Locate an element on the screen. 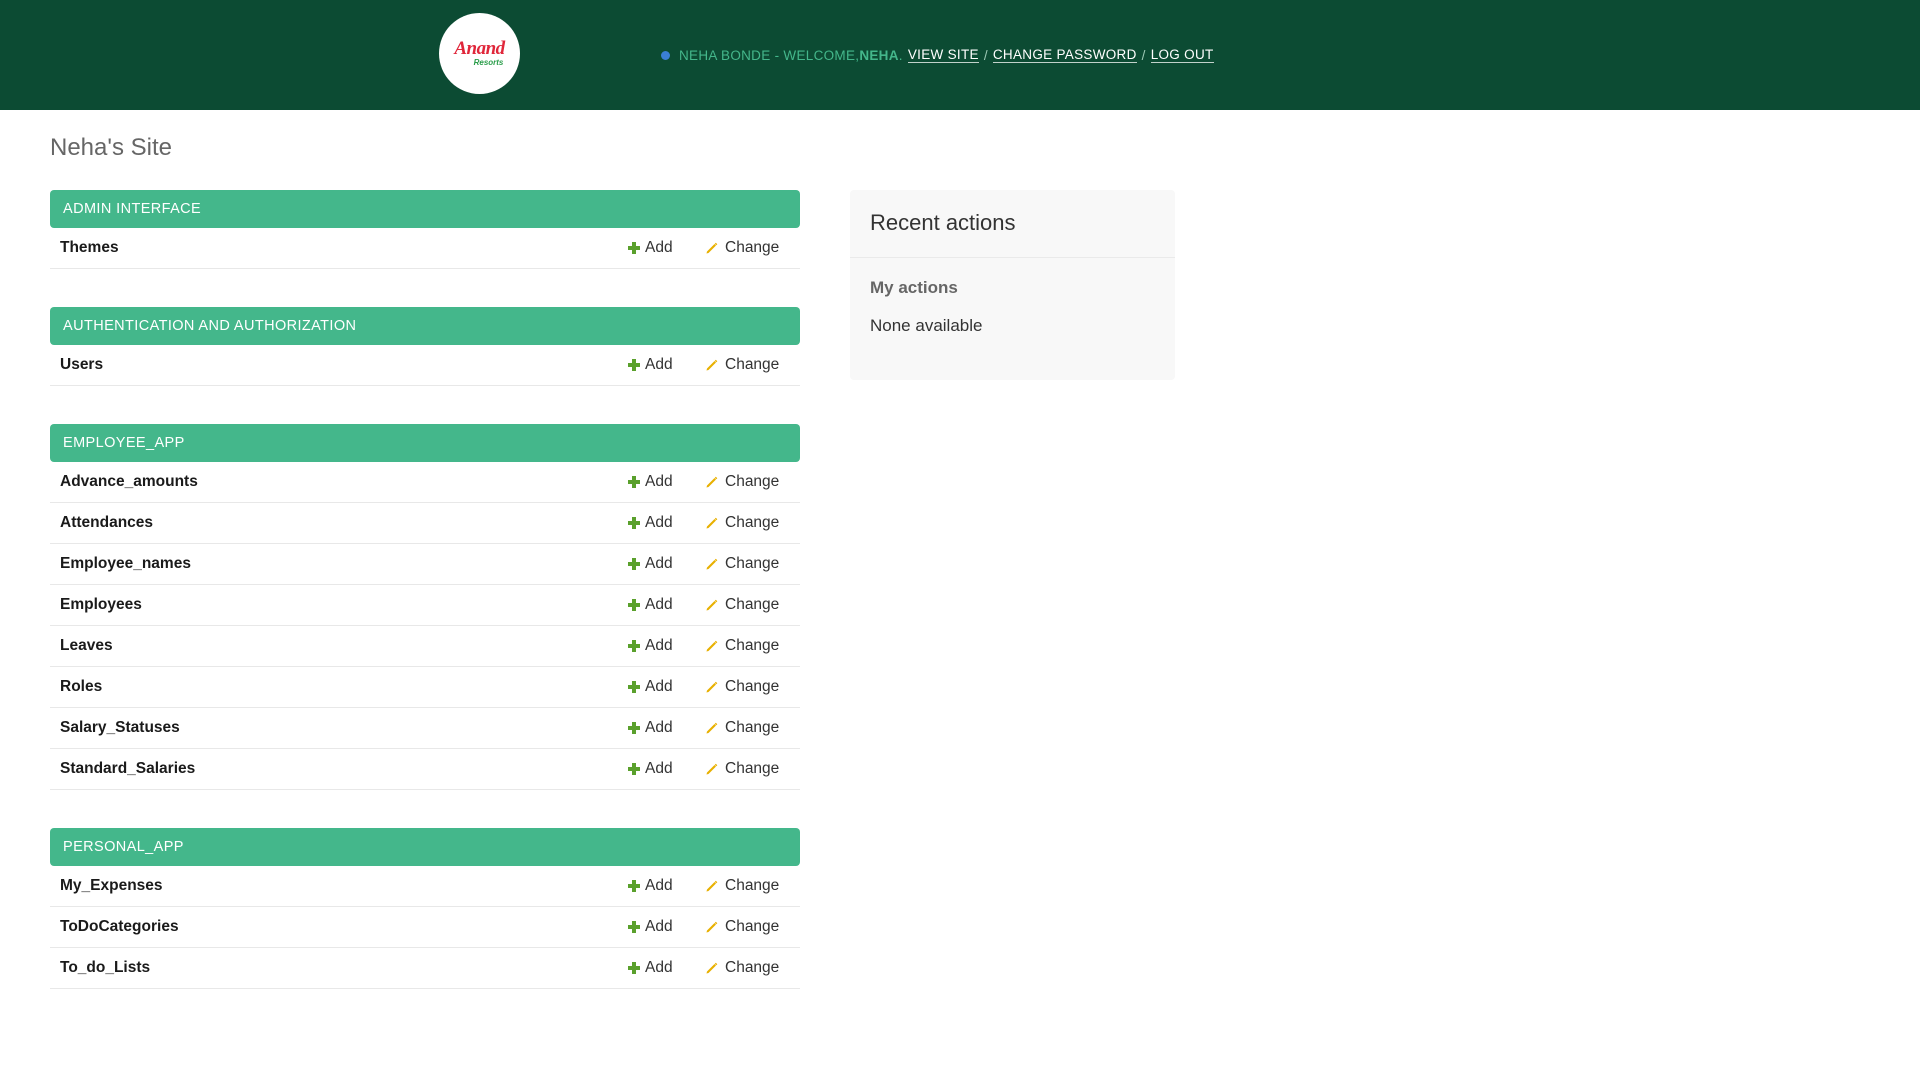 The image size is (1920, 1075). logo-subtext: Resorts is located at coordinates (488, 62).